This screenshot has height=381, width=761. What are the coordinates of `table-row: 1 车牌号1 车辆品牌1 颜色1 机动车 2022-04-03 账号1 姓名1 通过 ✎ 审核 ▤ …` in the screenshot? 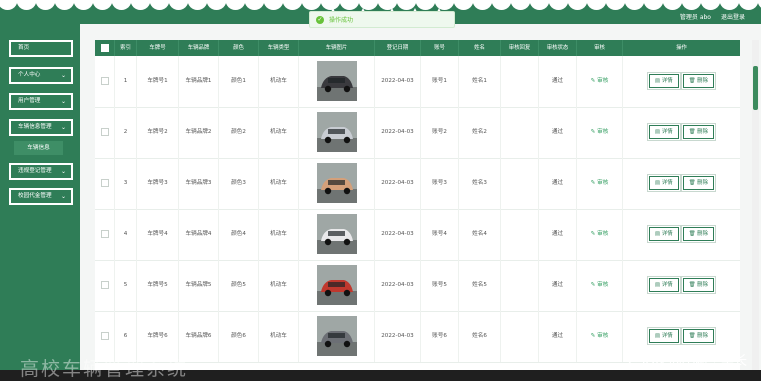 It's located at (417, 82).